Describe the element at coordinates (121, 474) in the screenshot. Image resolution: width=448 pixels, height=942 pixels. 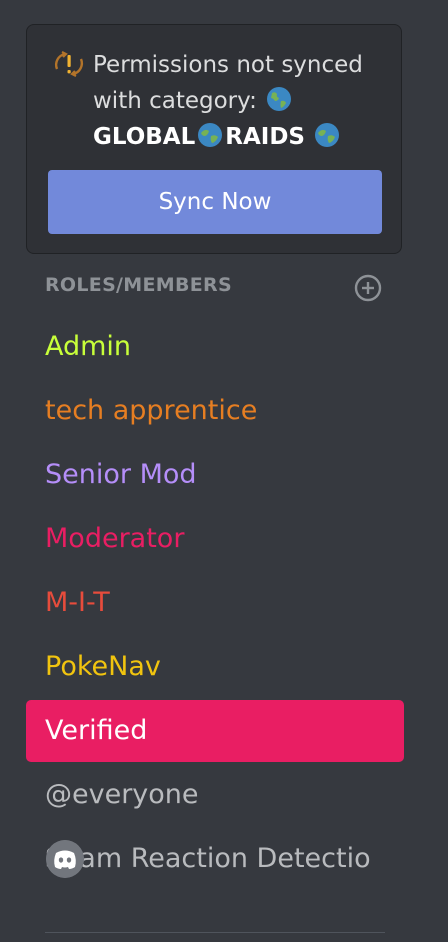
I see `role-label: Senior Mod` at that location.